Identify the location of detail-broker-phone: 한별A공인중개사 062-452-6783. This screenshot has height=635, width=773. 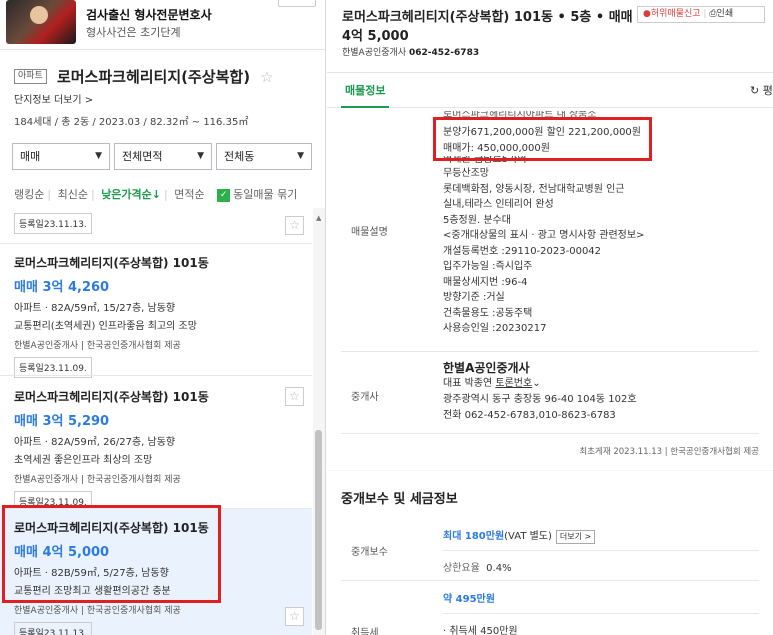
(411, 53).